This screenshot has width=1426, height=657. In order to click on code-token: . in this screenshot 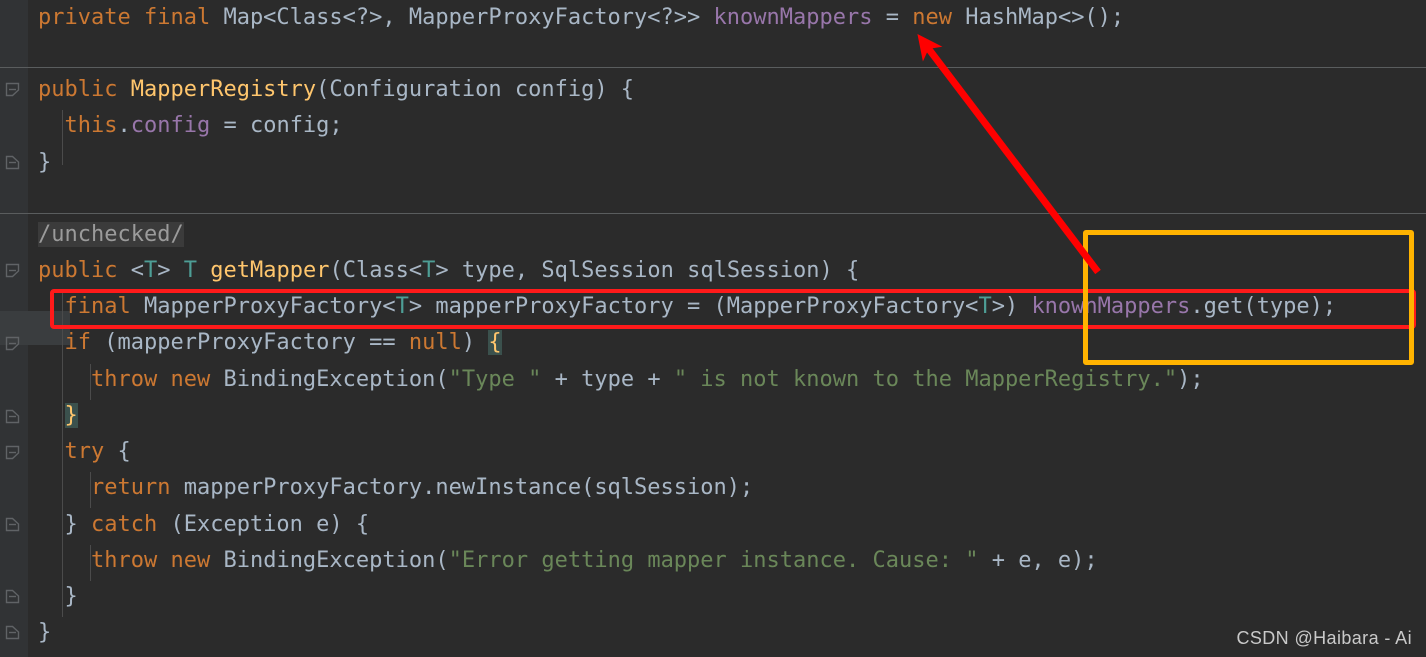, I will do `click(124, 125)`.